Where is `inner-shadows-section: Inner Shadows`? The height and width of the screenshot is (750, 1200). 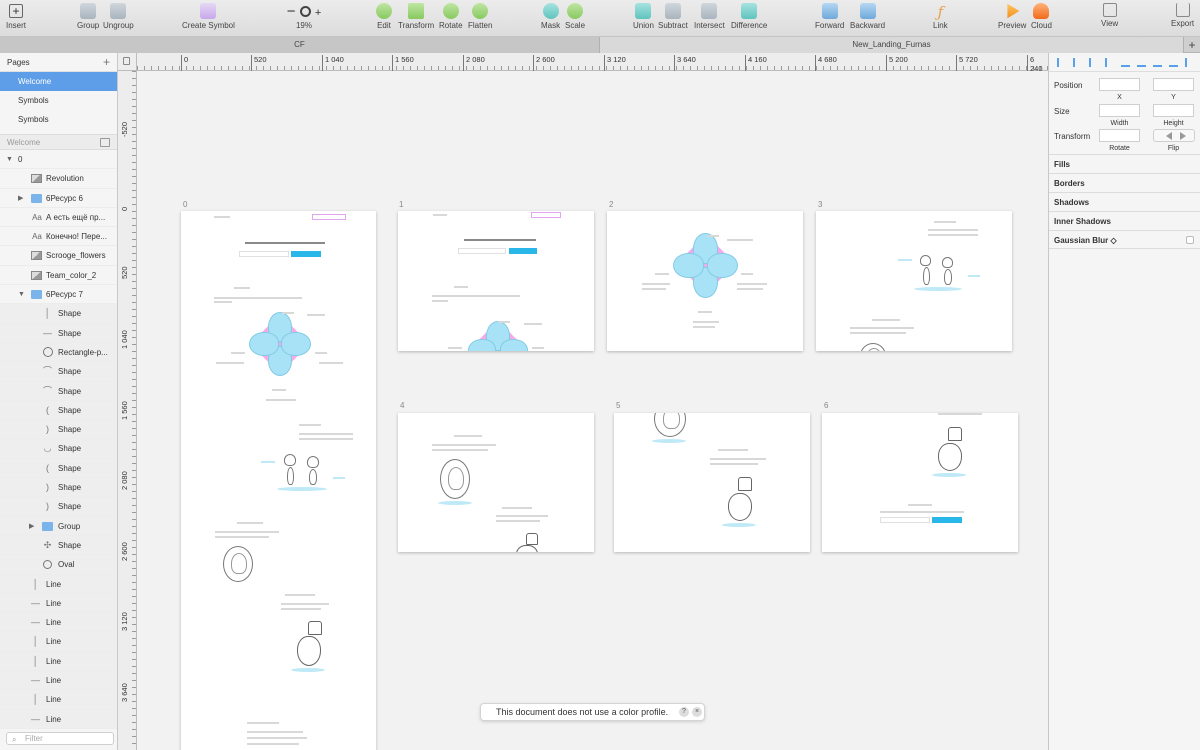 inner-shadows-section: Inner Shadows is located at coordinates (1124, 220).